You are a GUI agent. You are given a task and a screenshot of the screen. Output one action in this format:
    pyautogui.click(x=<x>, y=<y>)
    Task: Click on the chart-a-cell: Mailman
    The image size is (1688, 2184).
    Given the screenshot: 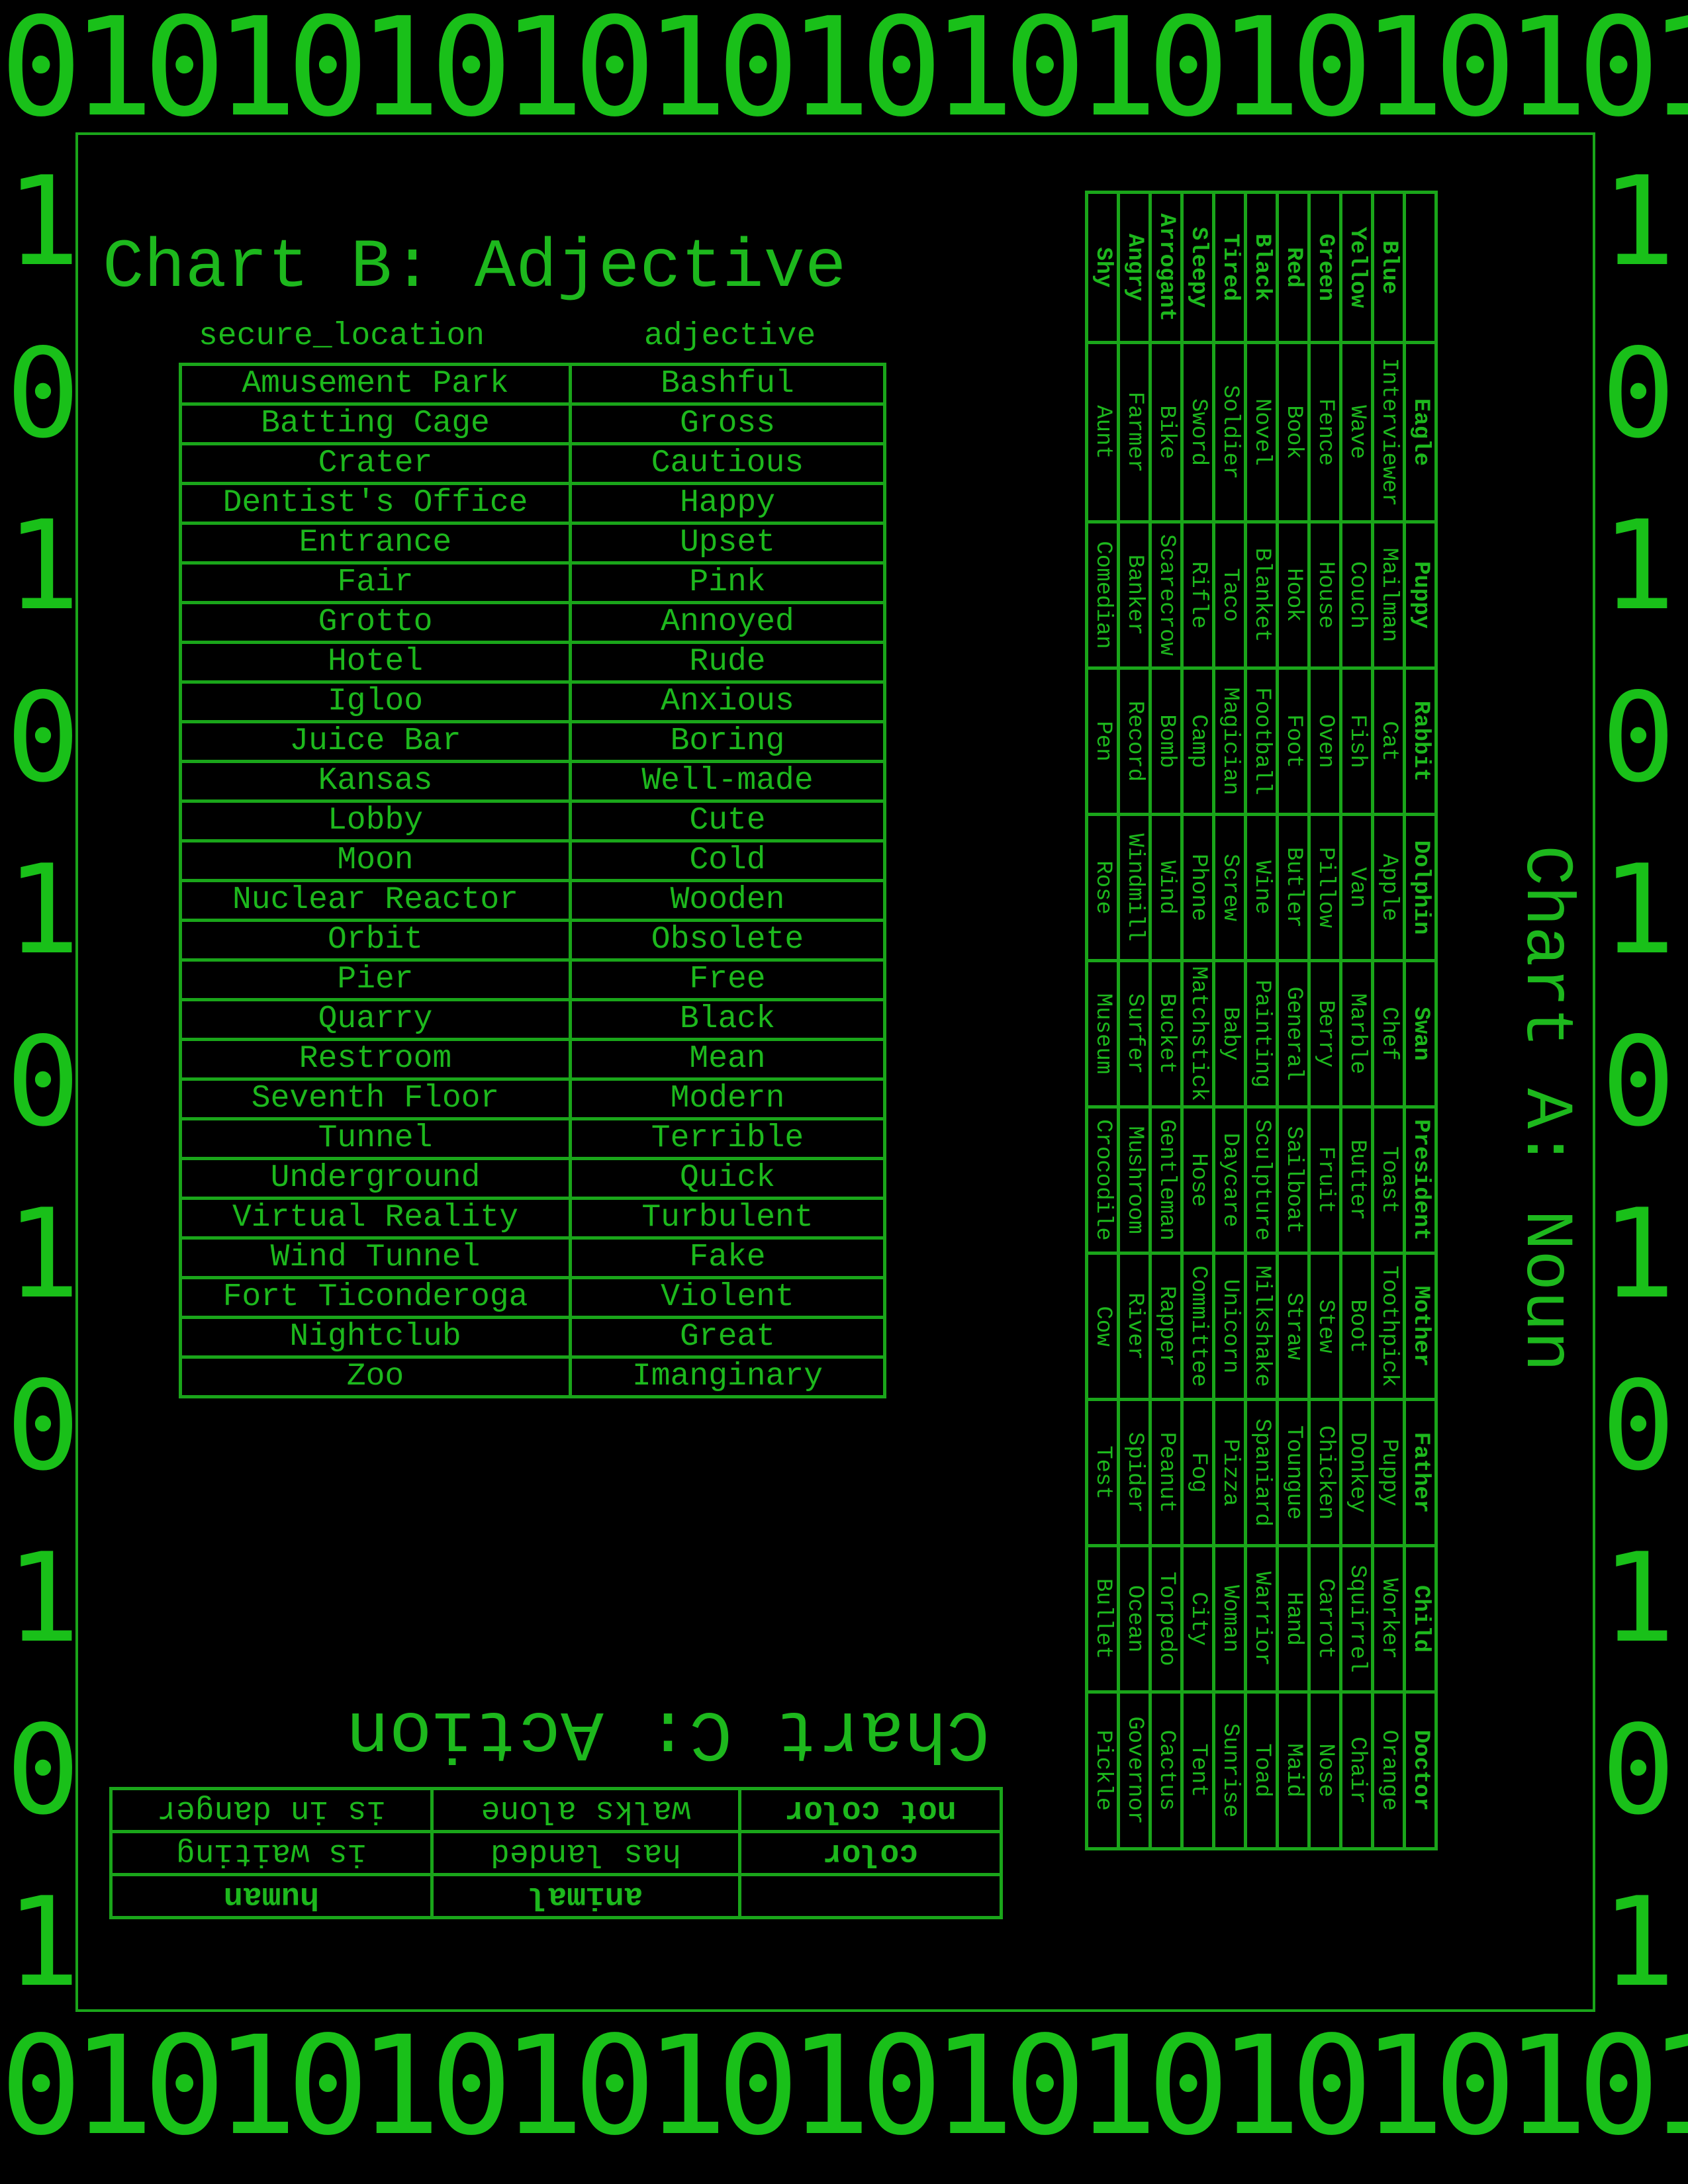 What is the action you would take?
    pyautogui.click(x=1388, y=595)
    